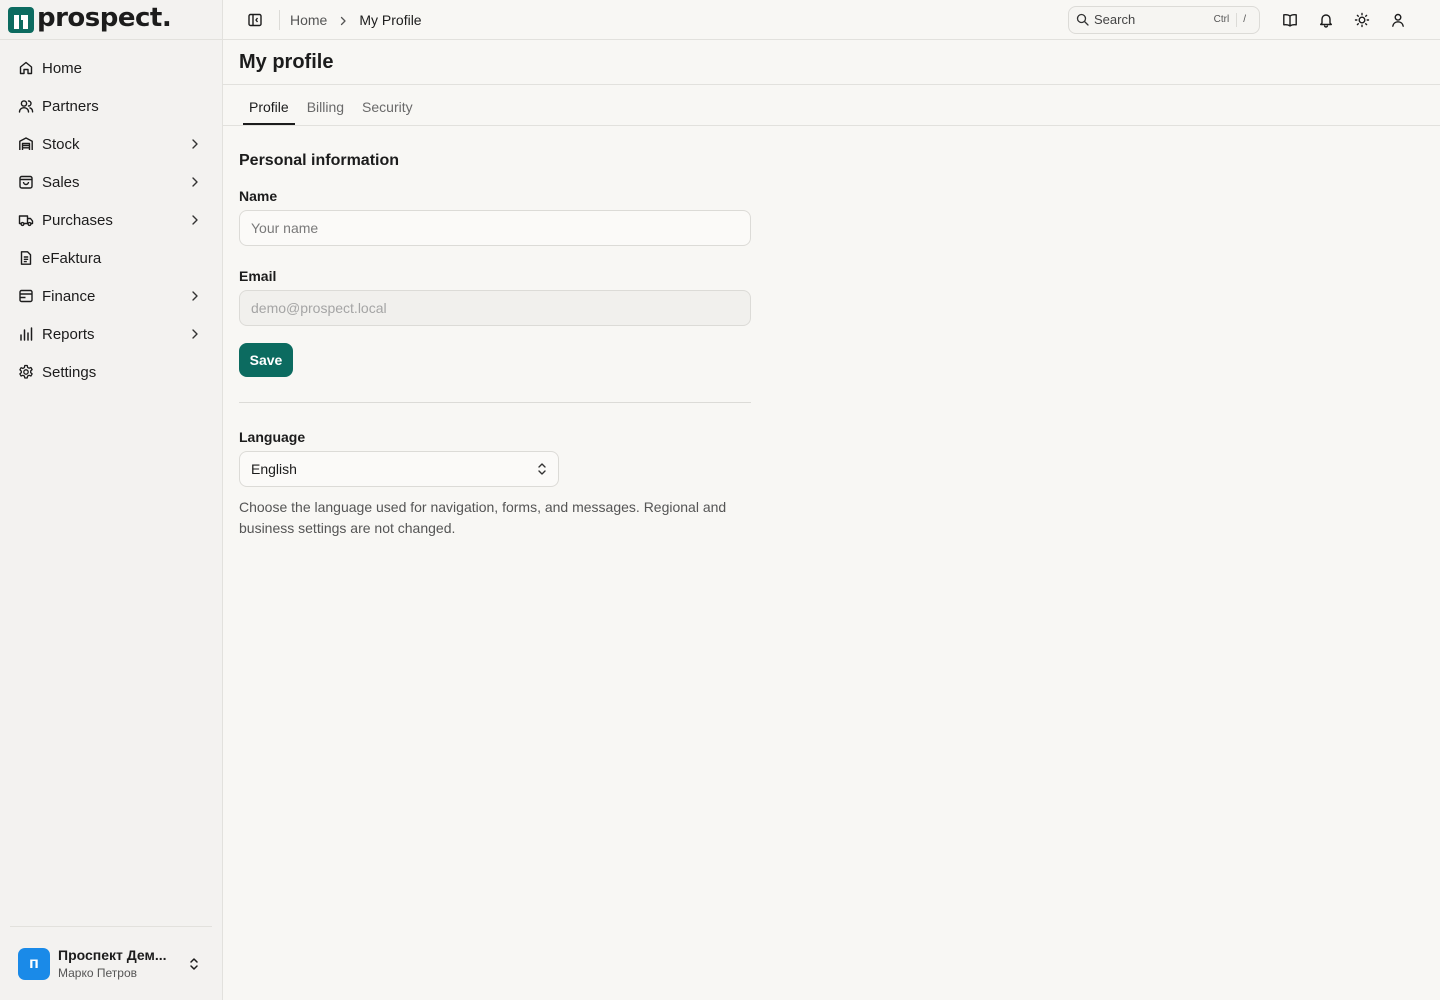 This screenshot has height=1000, width=1440. What do you see at coordinates (72, 258) in the screenshot?
I see `sidebar-item-label: eFaktura` at bounding box center [72, 258].